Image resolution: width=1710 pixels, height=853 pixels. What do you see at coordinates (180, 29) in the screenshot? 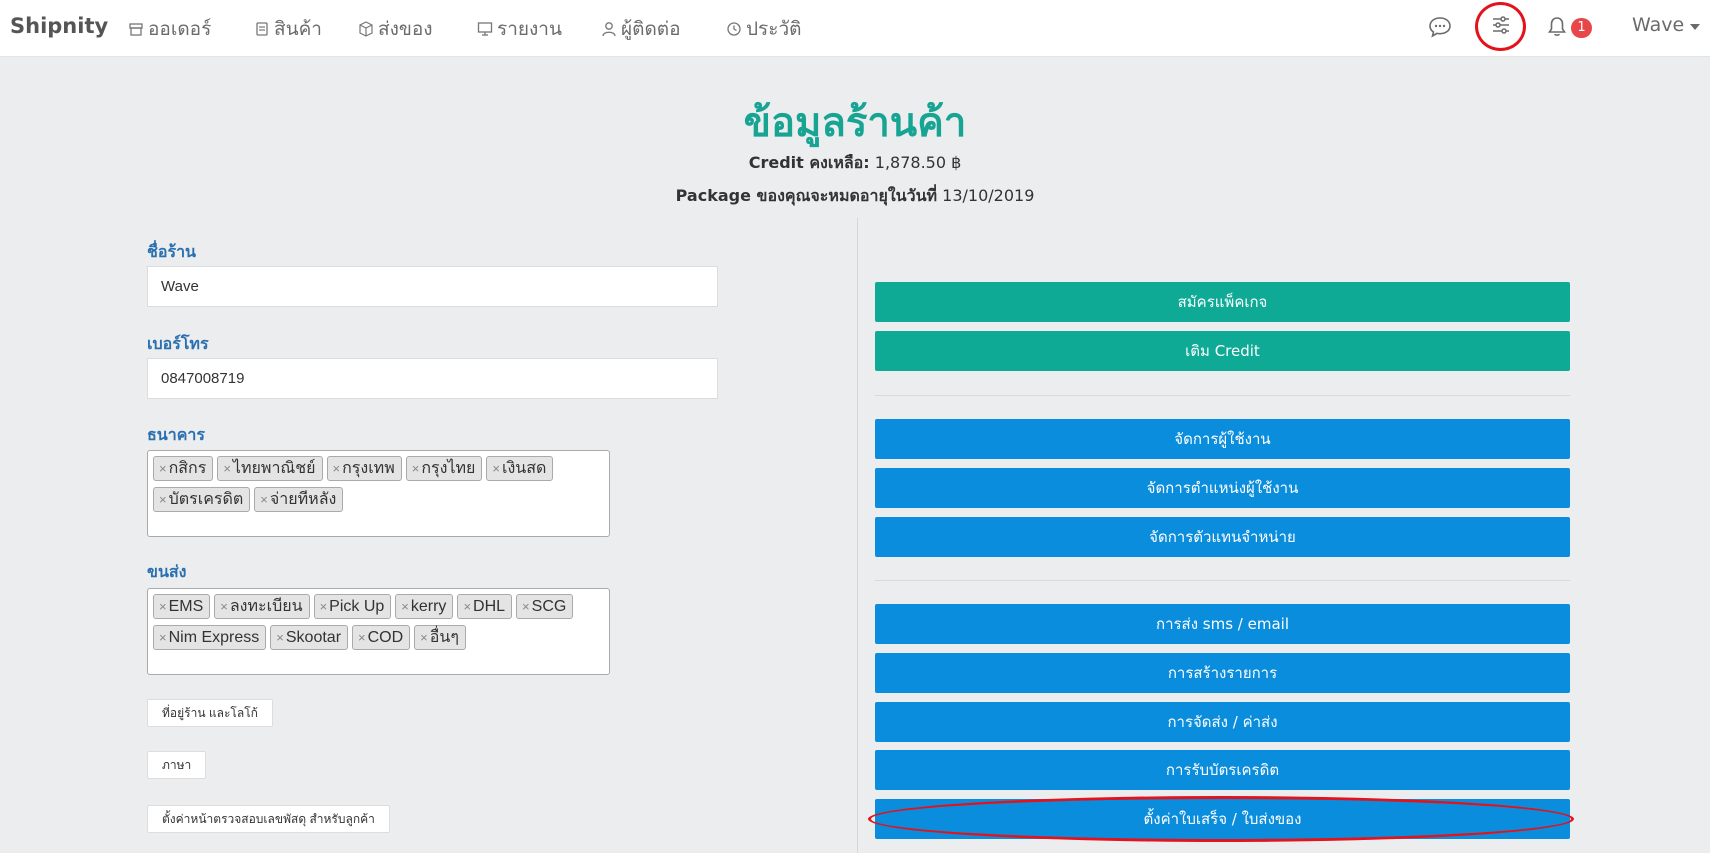
I see `nav-orders-label: ออเดอร์` at bounding box center [180, 29].